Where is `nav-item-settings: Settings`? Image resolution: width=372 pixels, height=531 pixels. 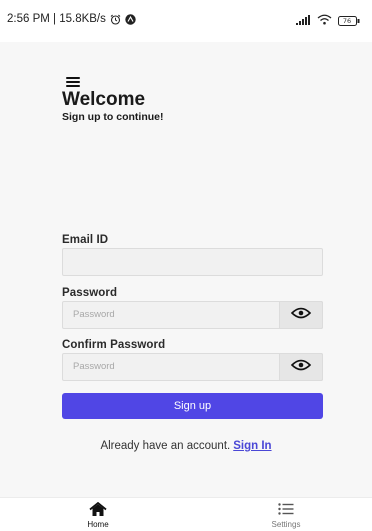
nav-item-settings: Settings is located at coordinates (286, 515).